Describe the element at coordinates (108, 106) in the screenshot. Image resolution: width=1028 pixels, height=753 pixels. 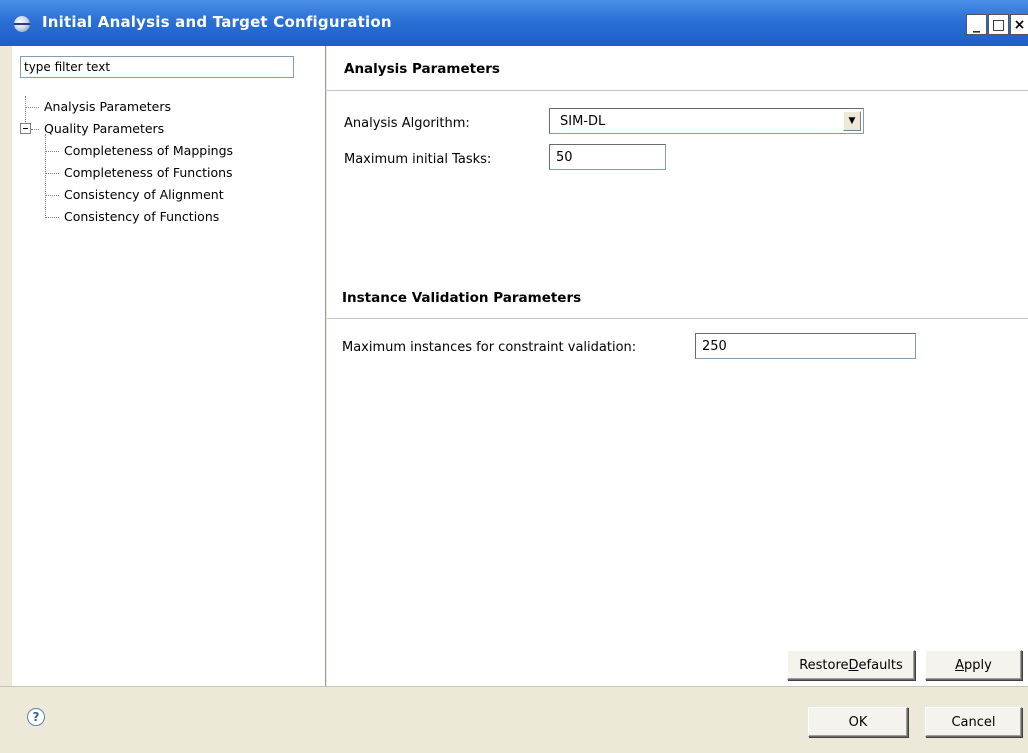
I see `tree-item-label: Analysis Parameters` at that location.